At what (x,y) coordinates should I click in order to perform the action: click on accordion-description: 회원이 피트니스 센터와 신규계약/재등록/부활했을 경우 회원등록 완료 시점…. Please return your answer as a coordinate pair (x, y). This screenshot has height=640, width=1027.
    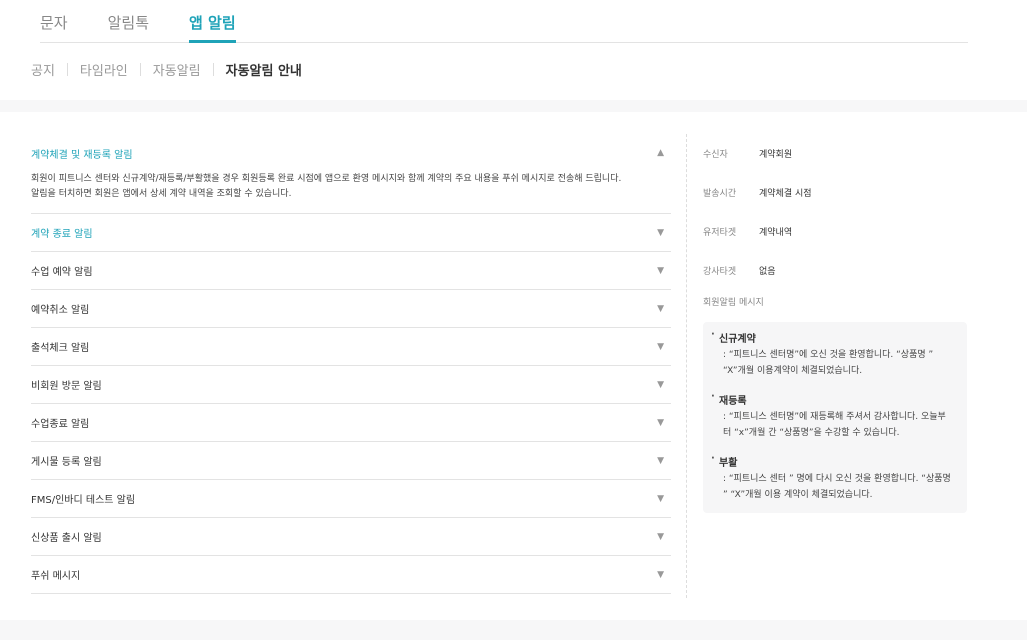
    Looking at the image, I should click on (351, 192).